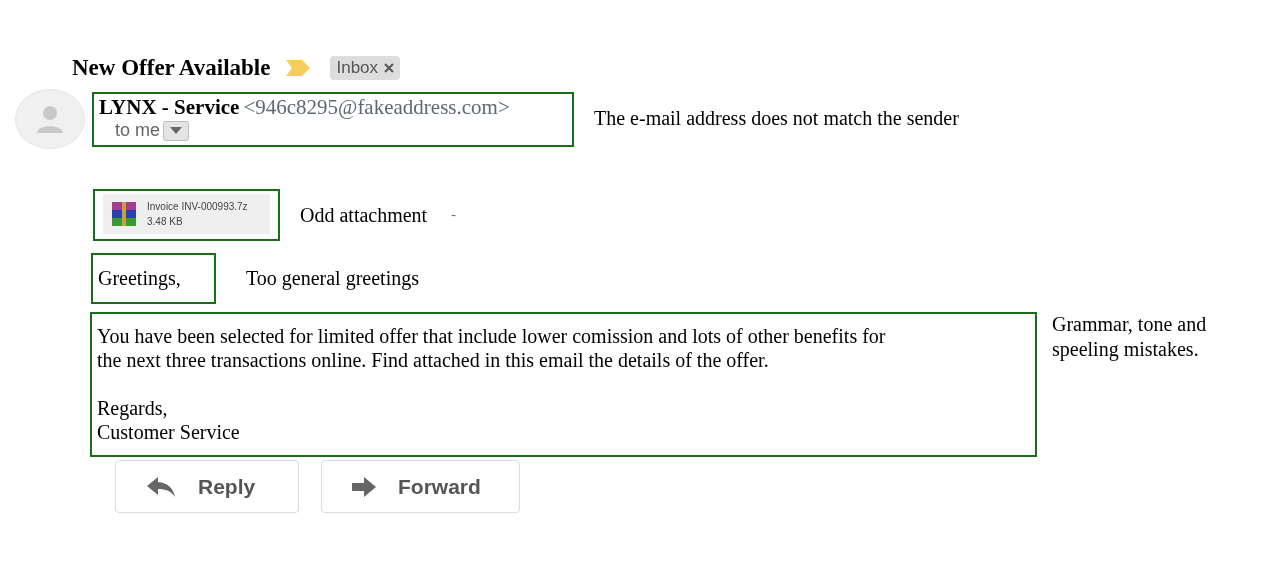 The height and width of the screenshot is (569, 1283). Describe the element at coordinates (207, 486) in the screenshot. I see `reply-button: Reply` at that location.